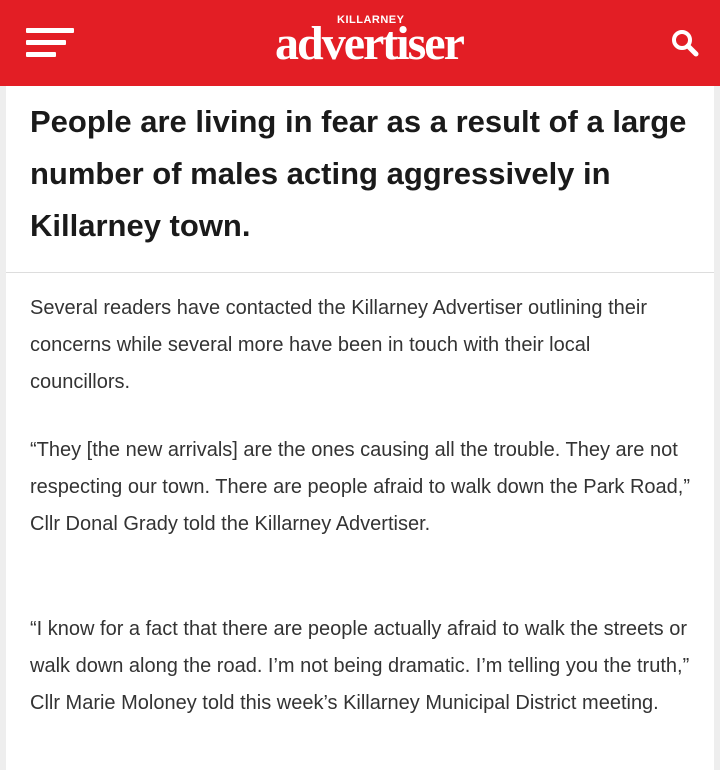 This screenshot has height=770, width=720. I want to click on headline-divider, so click(360, 272).